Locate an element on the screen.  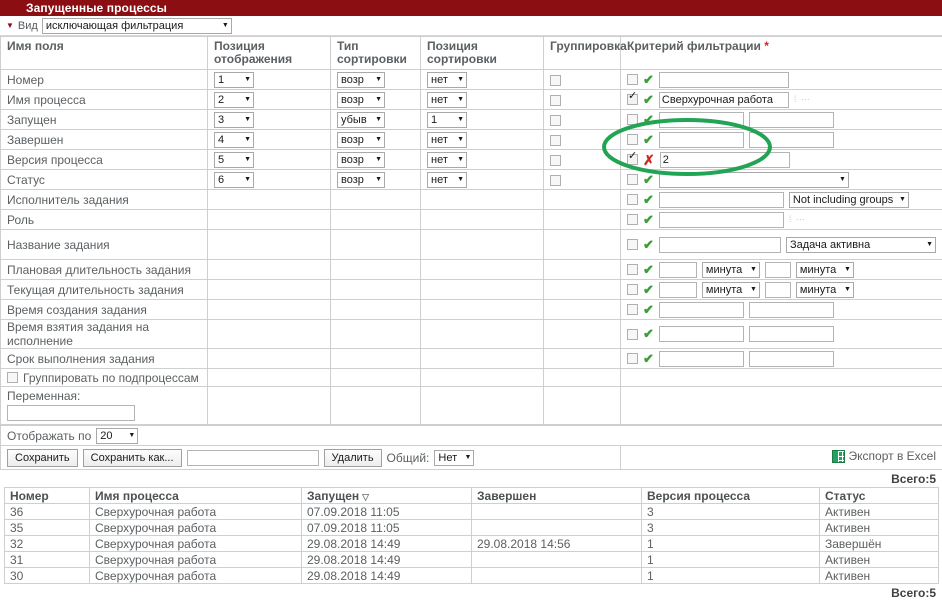
display-by-dropdown: 20 ▼ is located at coordinates (117, 436).